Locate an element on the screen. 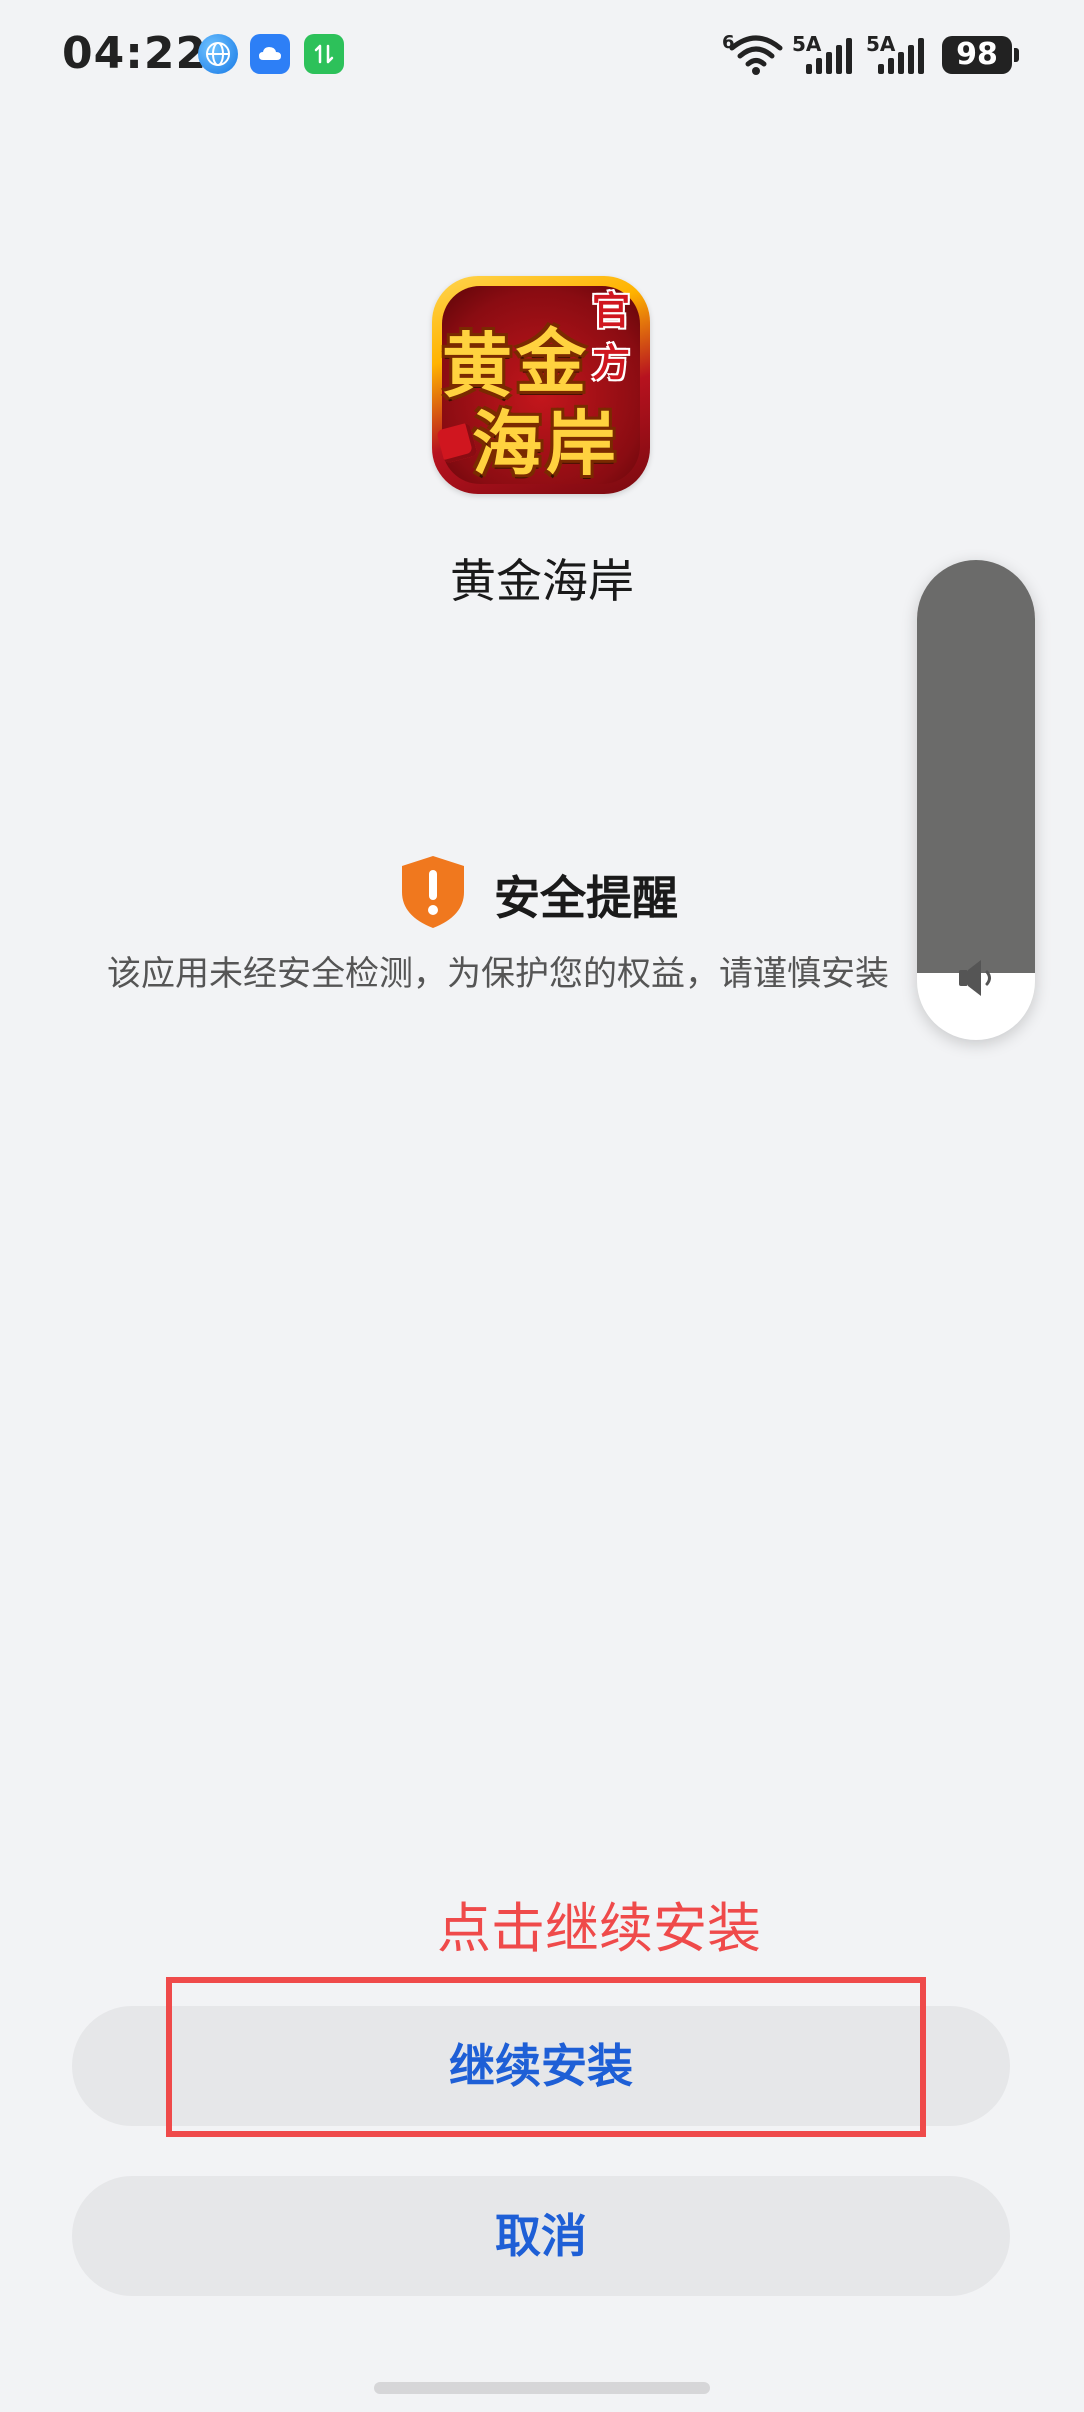  security-message: 该应用未经安全检测，为保护您的权益，请谨慎安装 is located at coordinates (498, 974).